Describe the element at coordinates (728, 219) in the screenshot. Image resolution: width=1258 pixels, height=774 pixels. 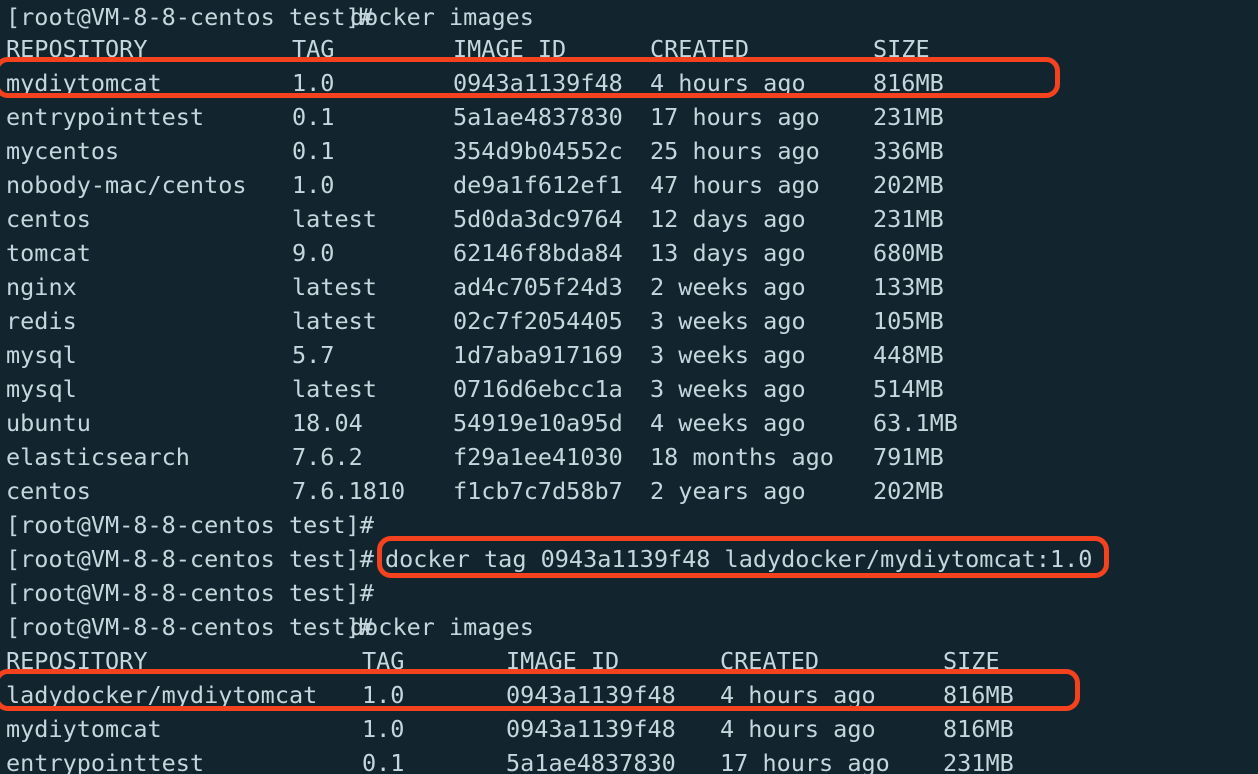
I see `cell-created: 12 days ago` at that location.